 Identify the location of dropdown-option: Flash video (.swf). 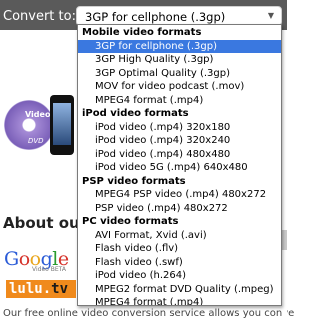
(179, 263).